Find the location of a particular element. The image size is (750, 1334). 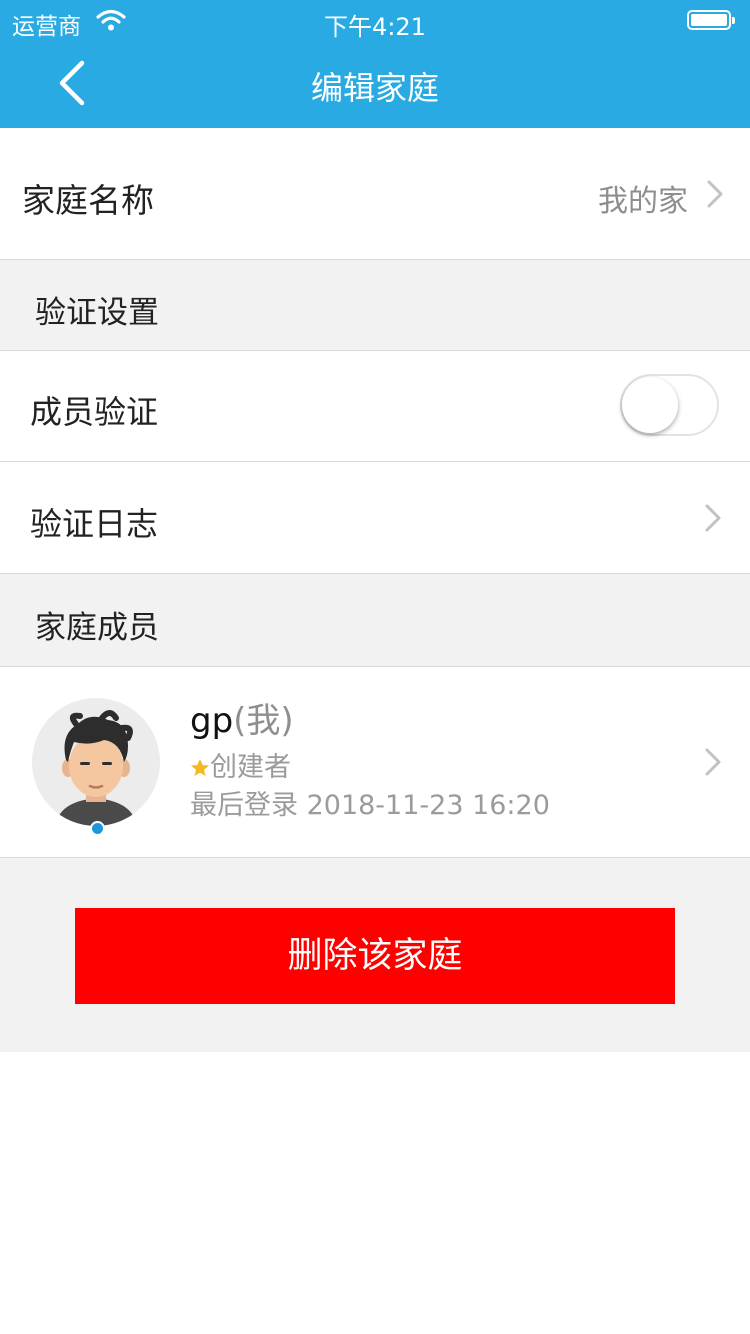

page-title: 编辑家庭 is located at coordinates (374, 88).